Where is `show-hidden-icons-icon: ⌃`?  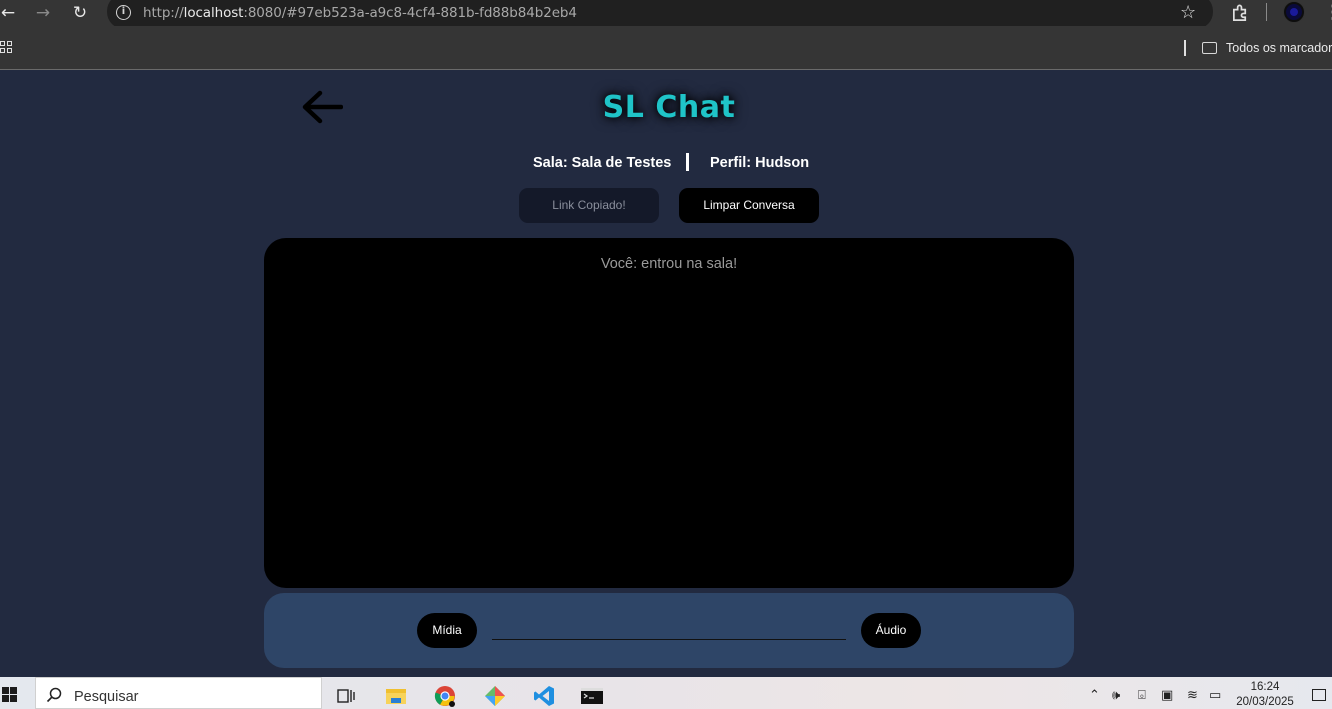 show-hidden-icons-icon: ⌃ is located at coordinates (1094, 695).